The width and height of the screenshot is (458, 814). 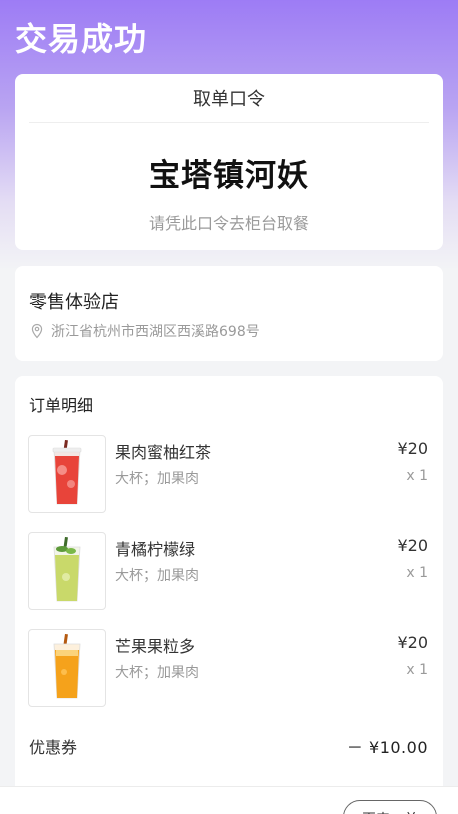 What do you see at coordinates (37, 331) in the screenshot?
I see `location-pin-icon` at bounding box center [37, 331].